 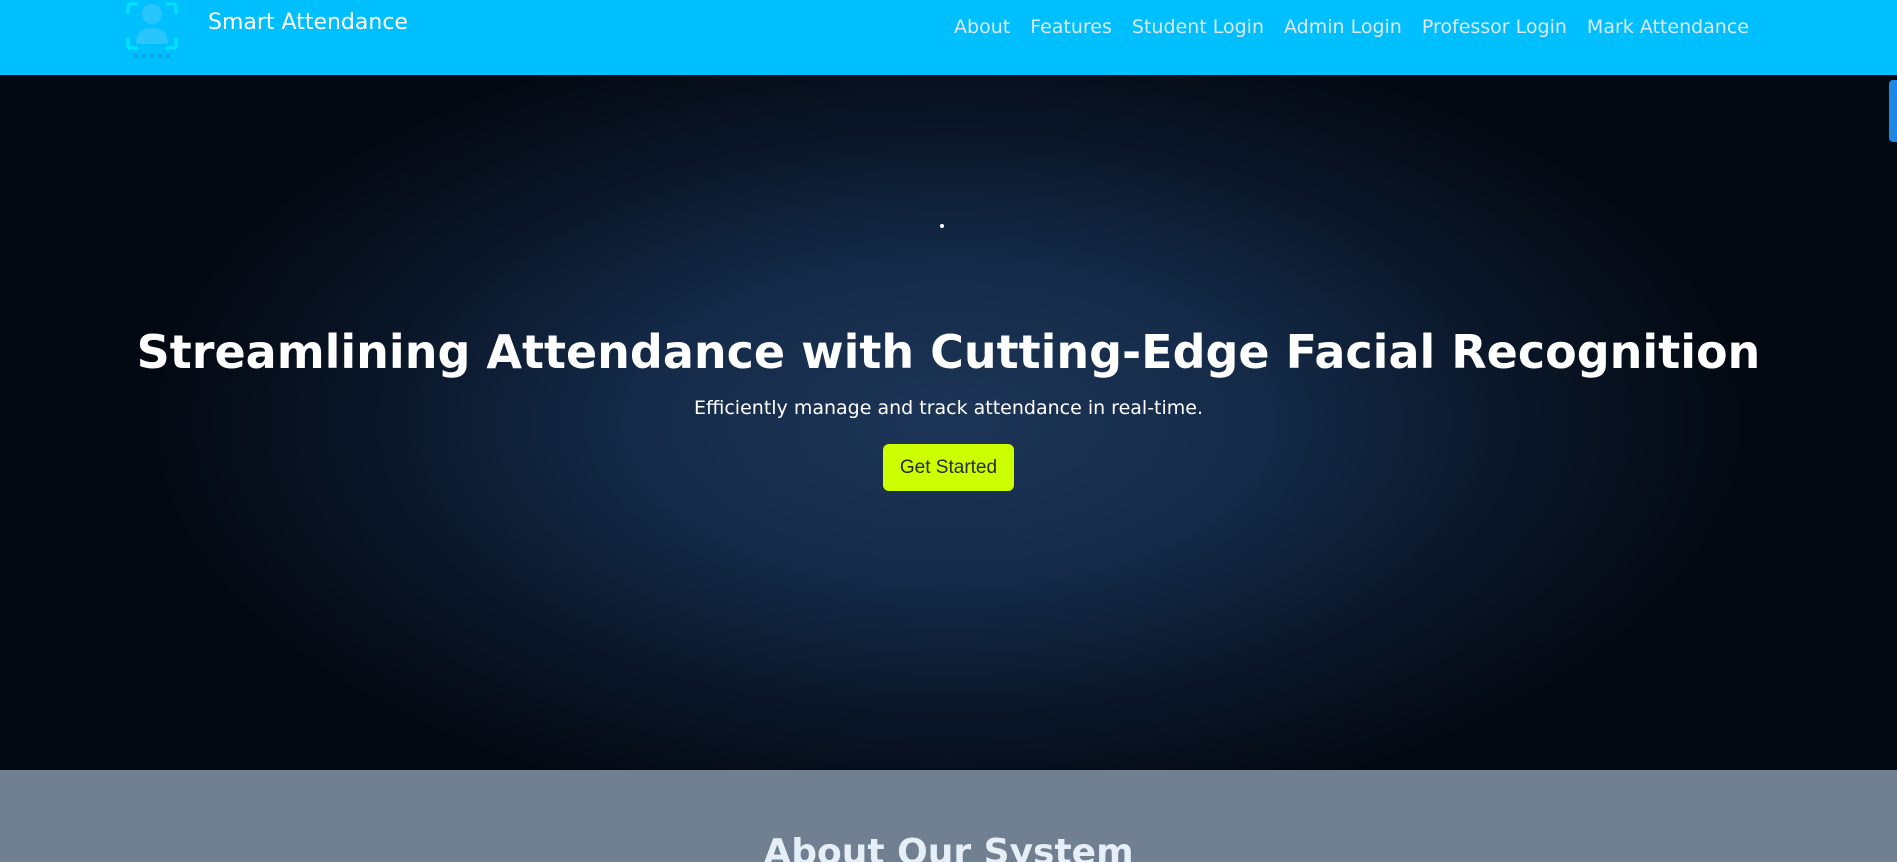 I want to click on decorative-dot, so click(x=942, y=226).